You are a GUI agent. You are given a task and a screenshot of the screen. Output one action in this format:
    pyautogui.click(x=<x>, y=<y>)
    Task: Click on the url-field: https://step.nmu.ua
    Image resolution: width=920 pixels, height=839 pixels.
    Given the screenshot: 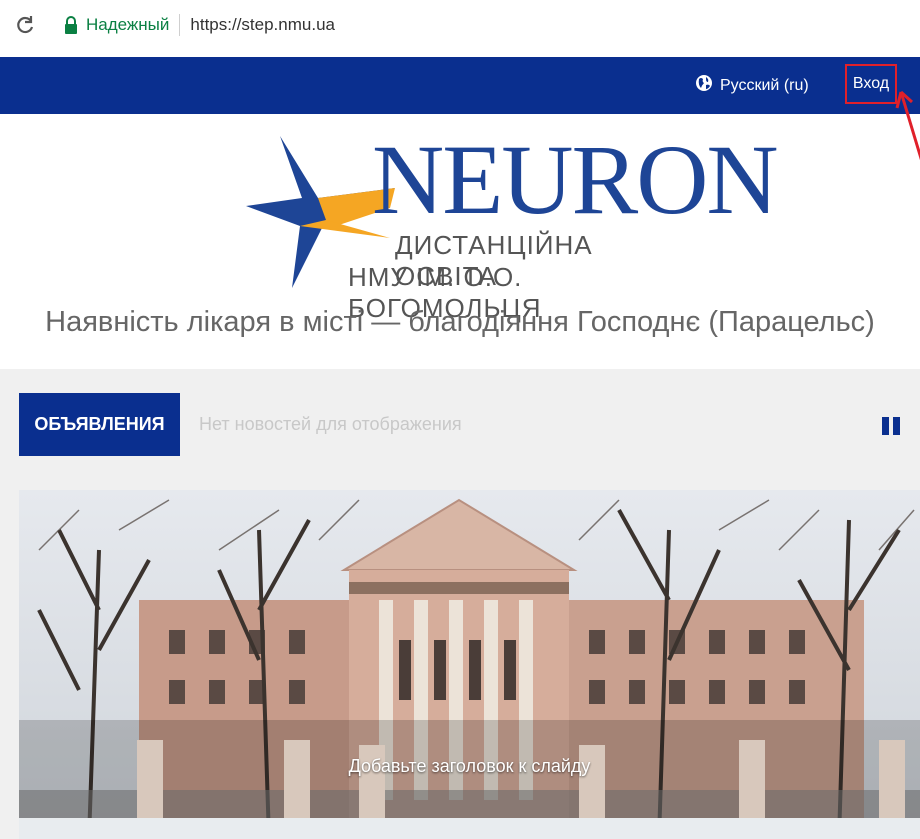 What is the action you would take?
    pyautogui.click(x=262, y=25)
    